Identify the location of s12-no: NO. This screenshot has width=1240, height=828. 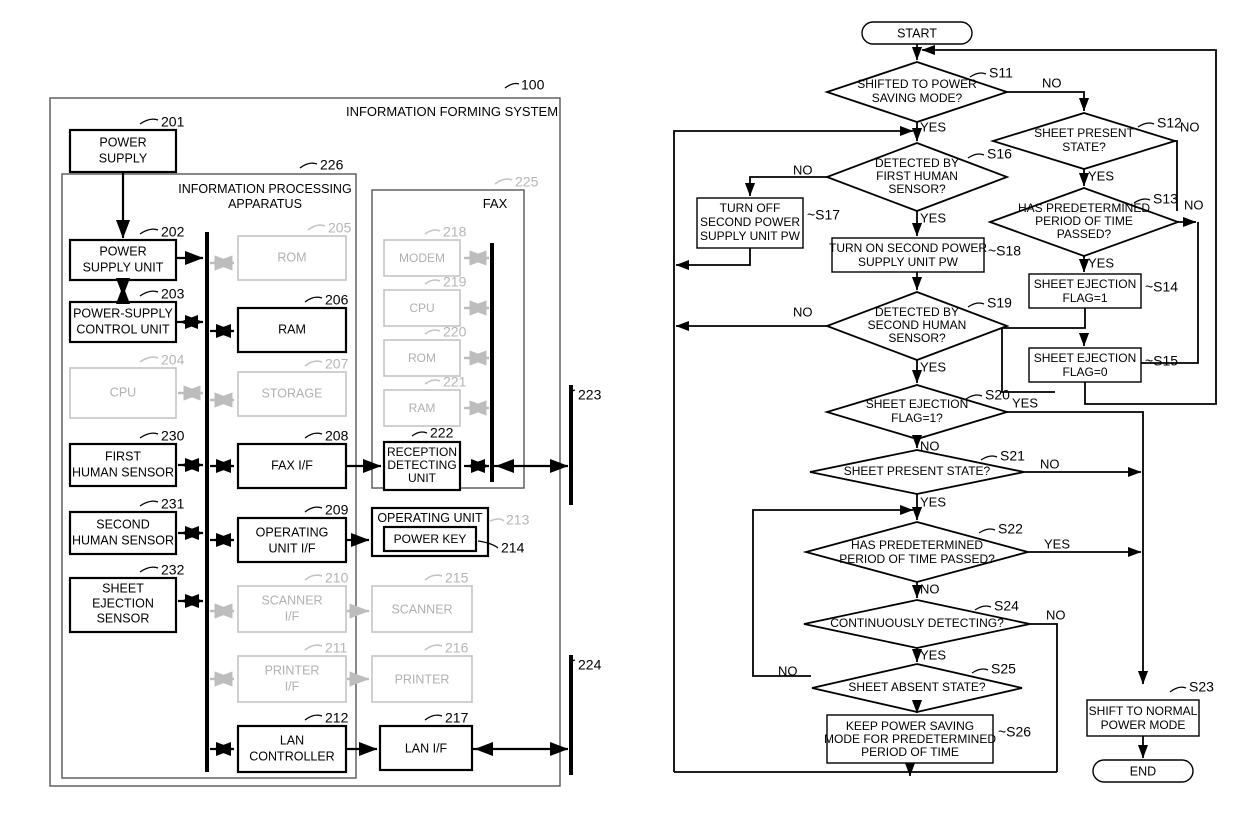
(1190, 126).